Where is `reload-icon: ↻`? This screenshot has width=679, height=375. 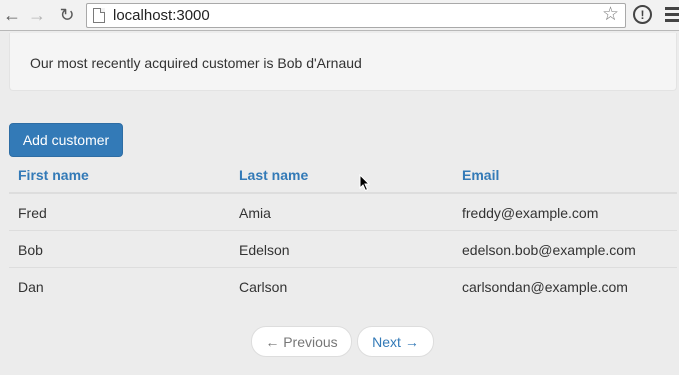
reload-icon: ↻ is located at coordinates (67, 15).